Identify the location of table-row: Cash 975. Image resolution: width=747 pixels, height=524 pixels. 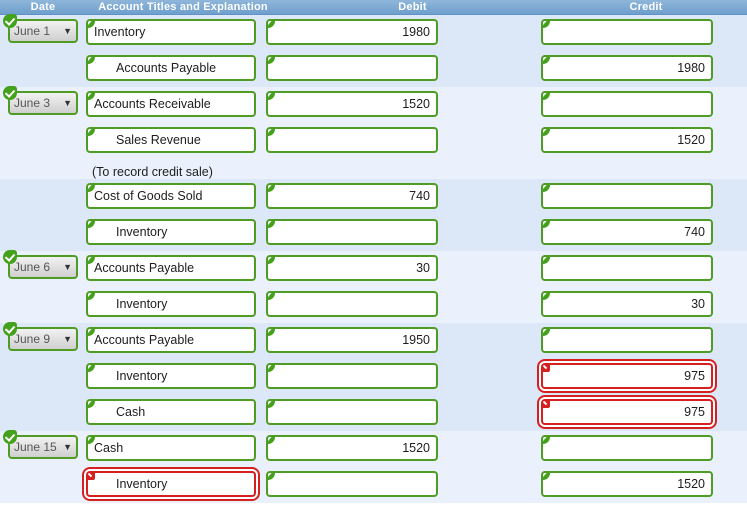
(373, 413).